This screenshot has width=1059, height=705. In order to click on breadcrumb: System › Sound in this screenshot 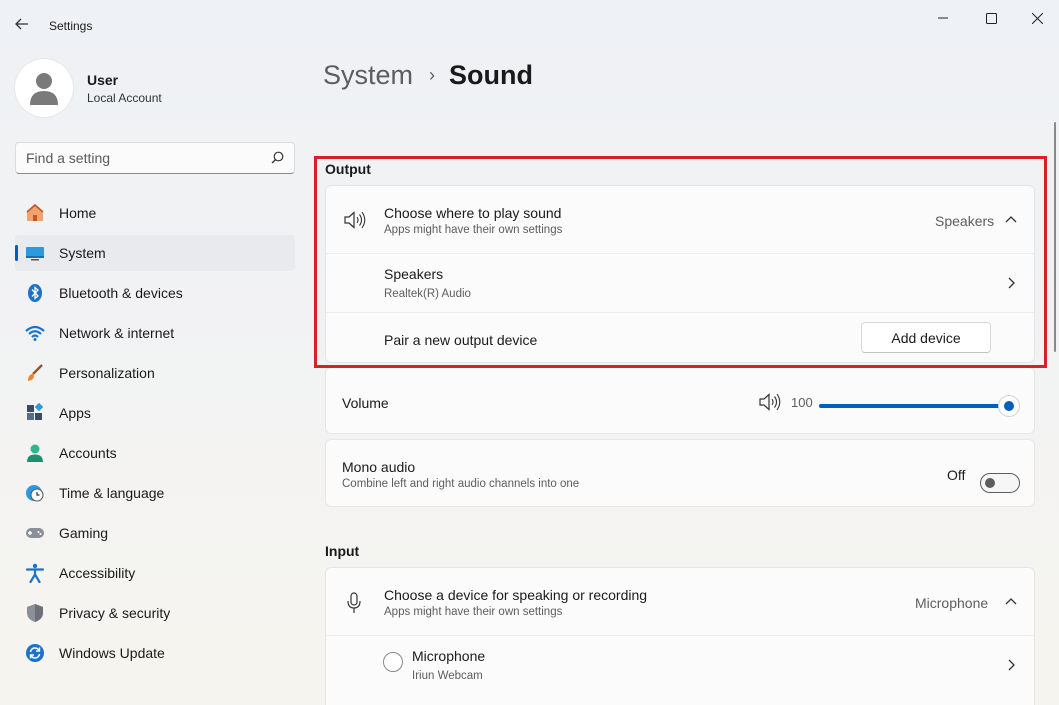, I will do `click(428, 75)`.